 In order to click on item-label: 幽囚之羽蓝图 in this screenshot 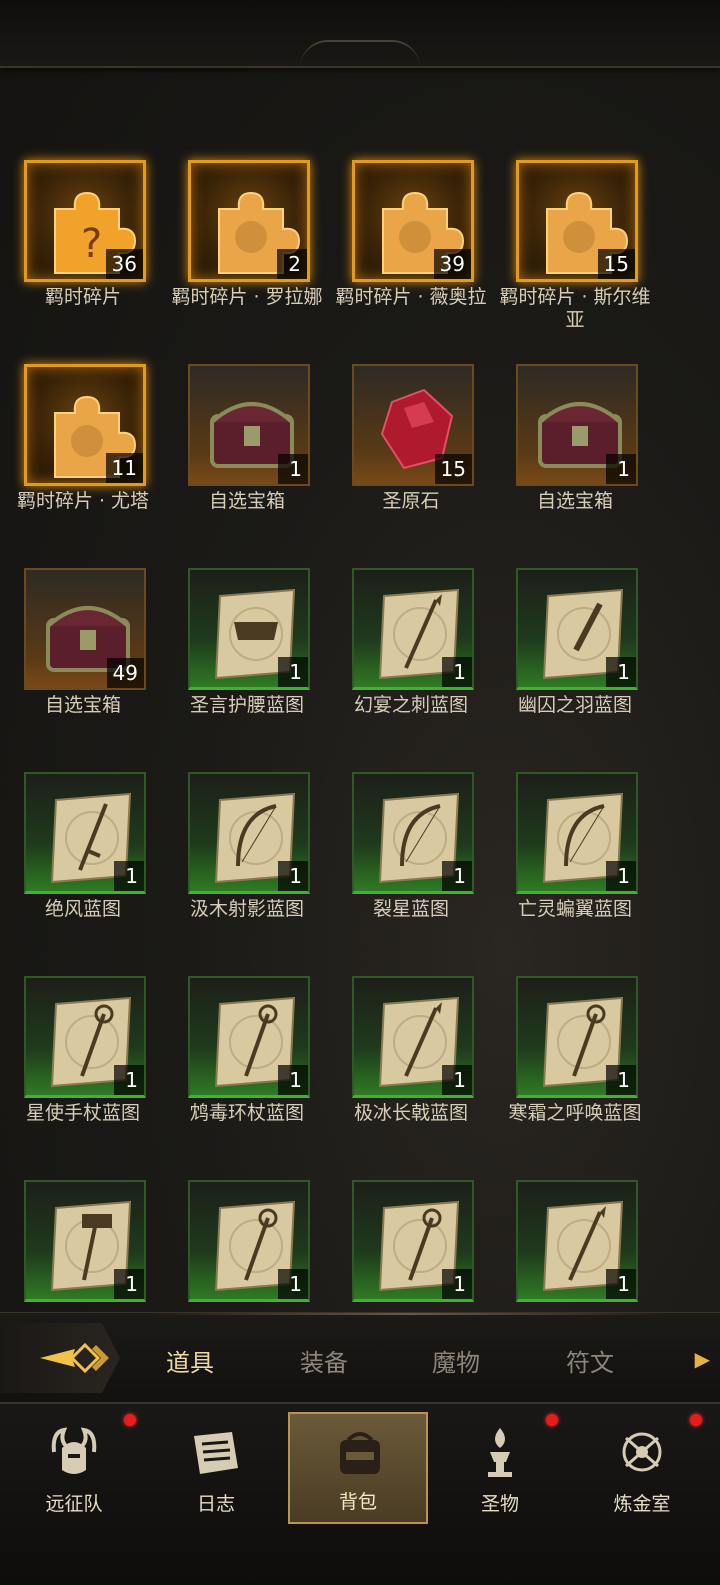, I will do `click(574, 705)`.